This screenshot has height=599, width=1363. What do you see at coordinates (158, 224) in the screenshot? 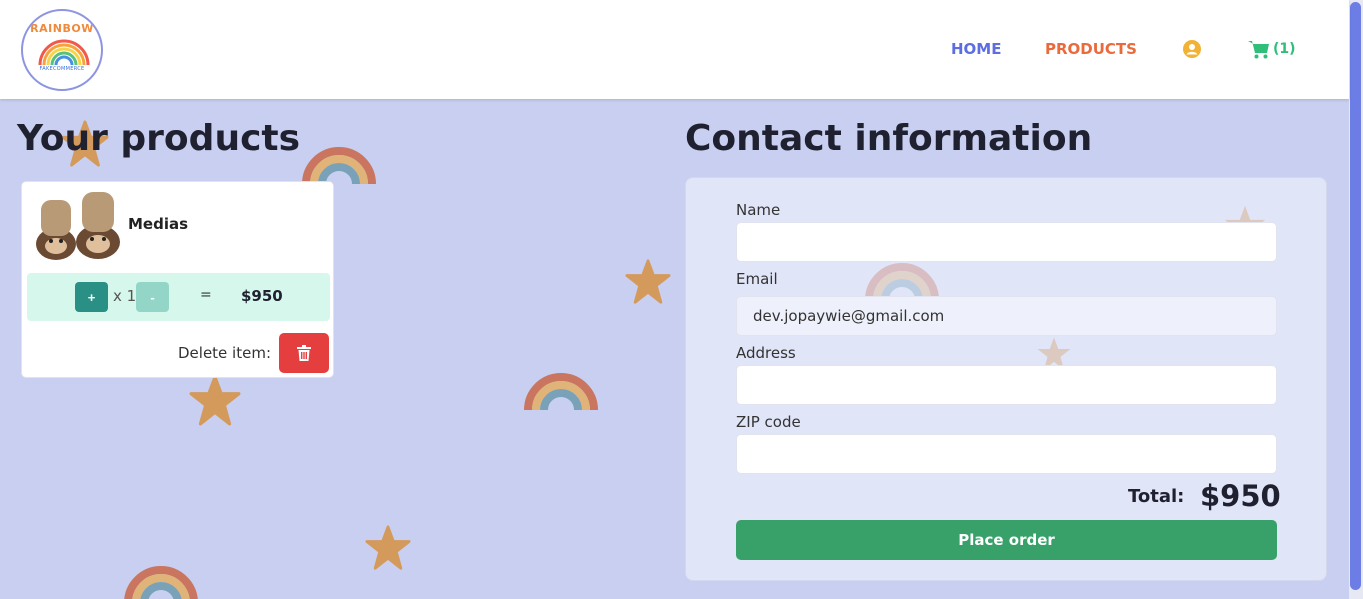
I see `product-name: Medias` at bounding box center [158, 224].